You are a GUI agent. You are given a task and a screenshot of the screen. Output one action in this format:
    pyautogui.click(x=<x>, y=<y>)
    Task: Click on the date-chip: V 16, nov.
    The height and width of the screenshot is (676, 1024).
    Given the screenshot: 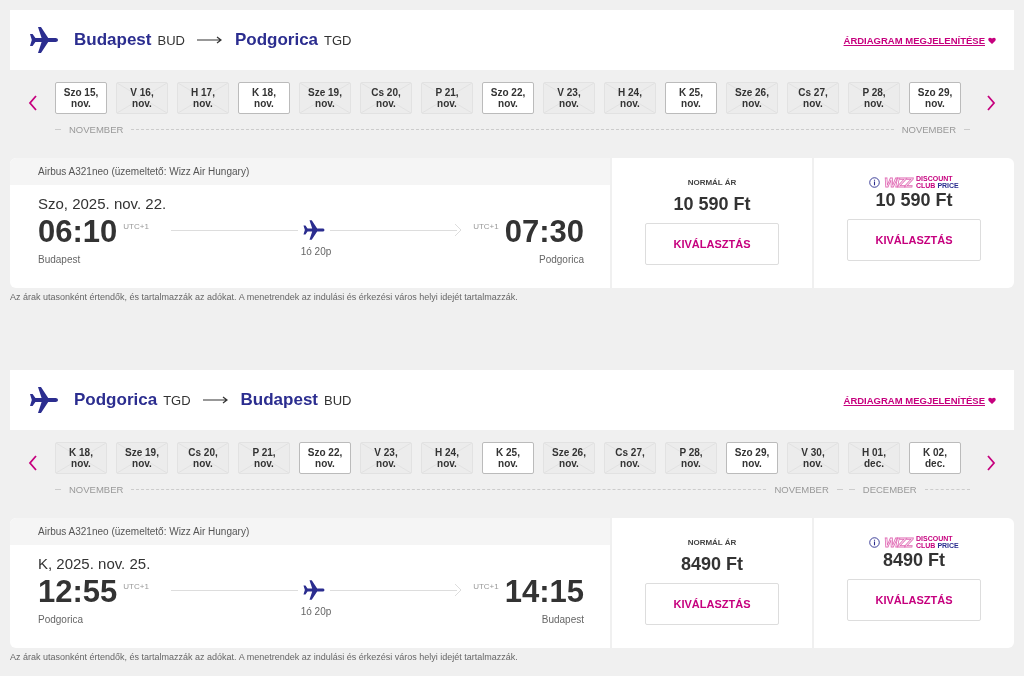 What is the action you would take?
    pyautogui.click(x=142, y=98)
    